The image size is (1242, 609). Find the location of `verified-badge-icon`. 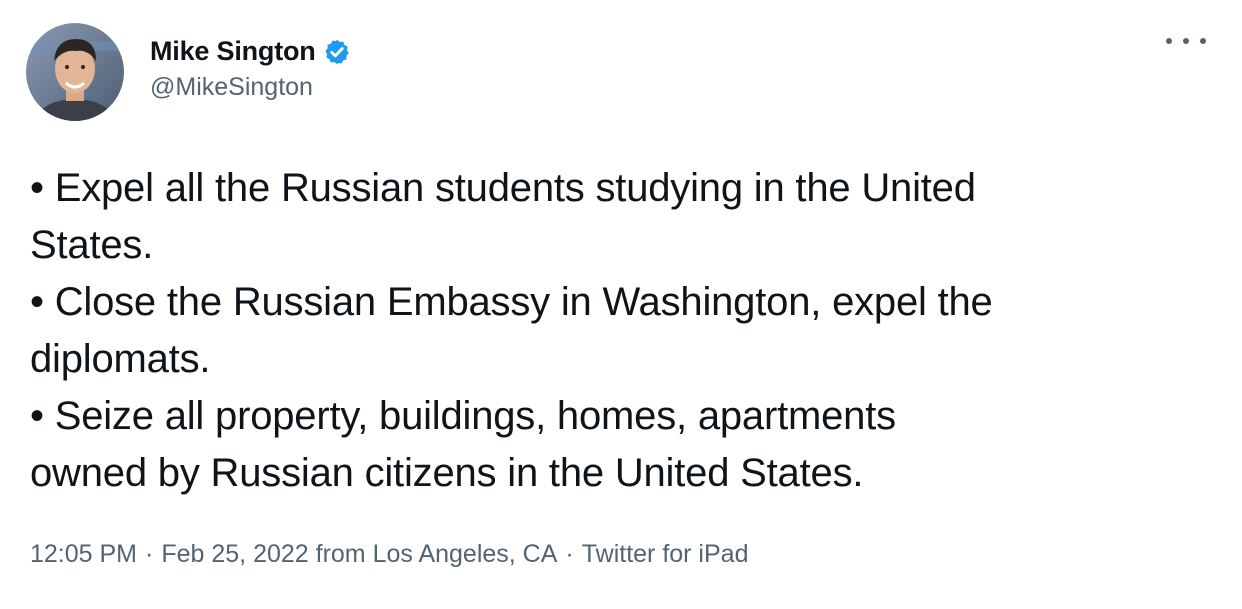

verified-badge-icon is located at coordinates (337, 52).